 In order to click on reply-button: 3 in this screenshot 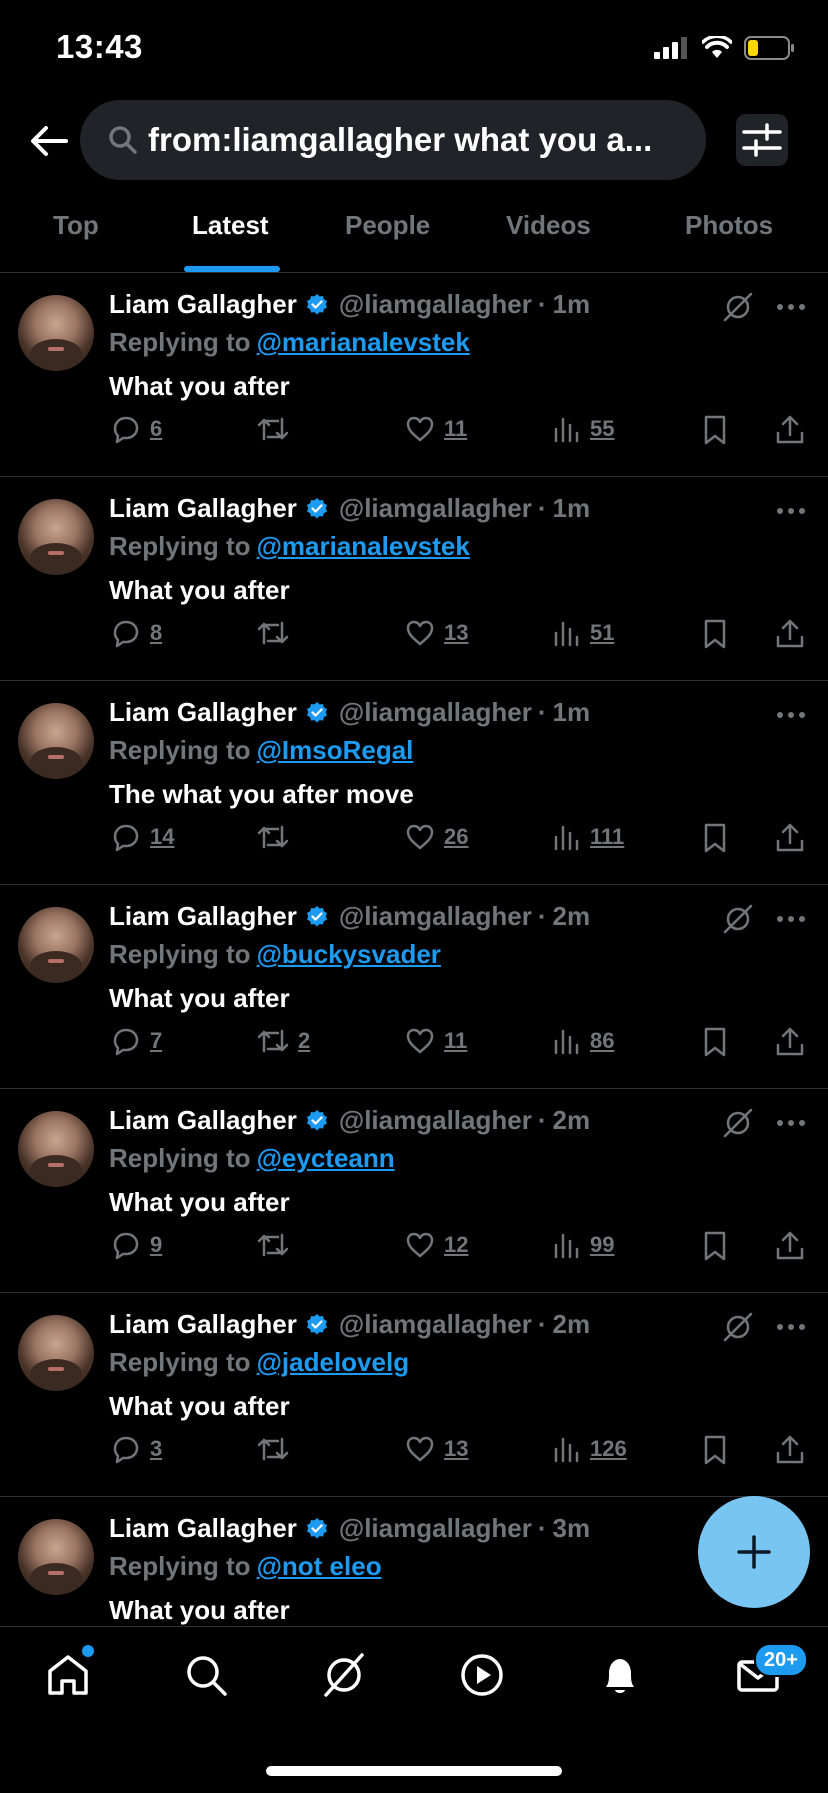, I will do `click(136, 1449)`.